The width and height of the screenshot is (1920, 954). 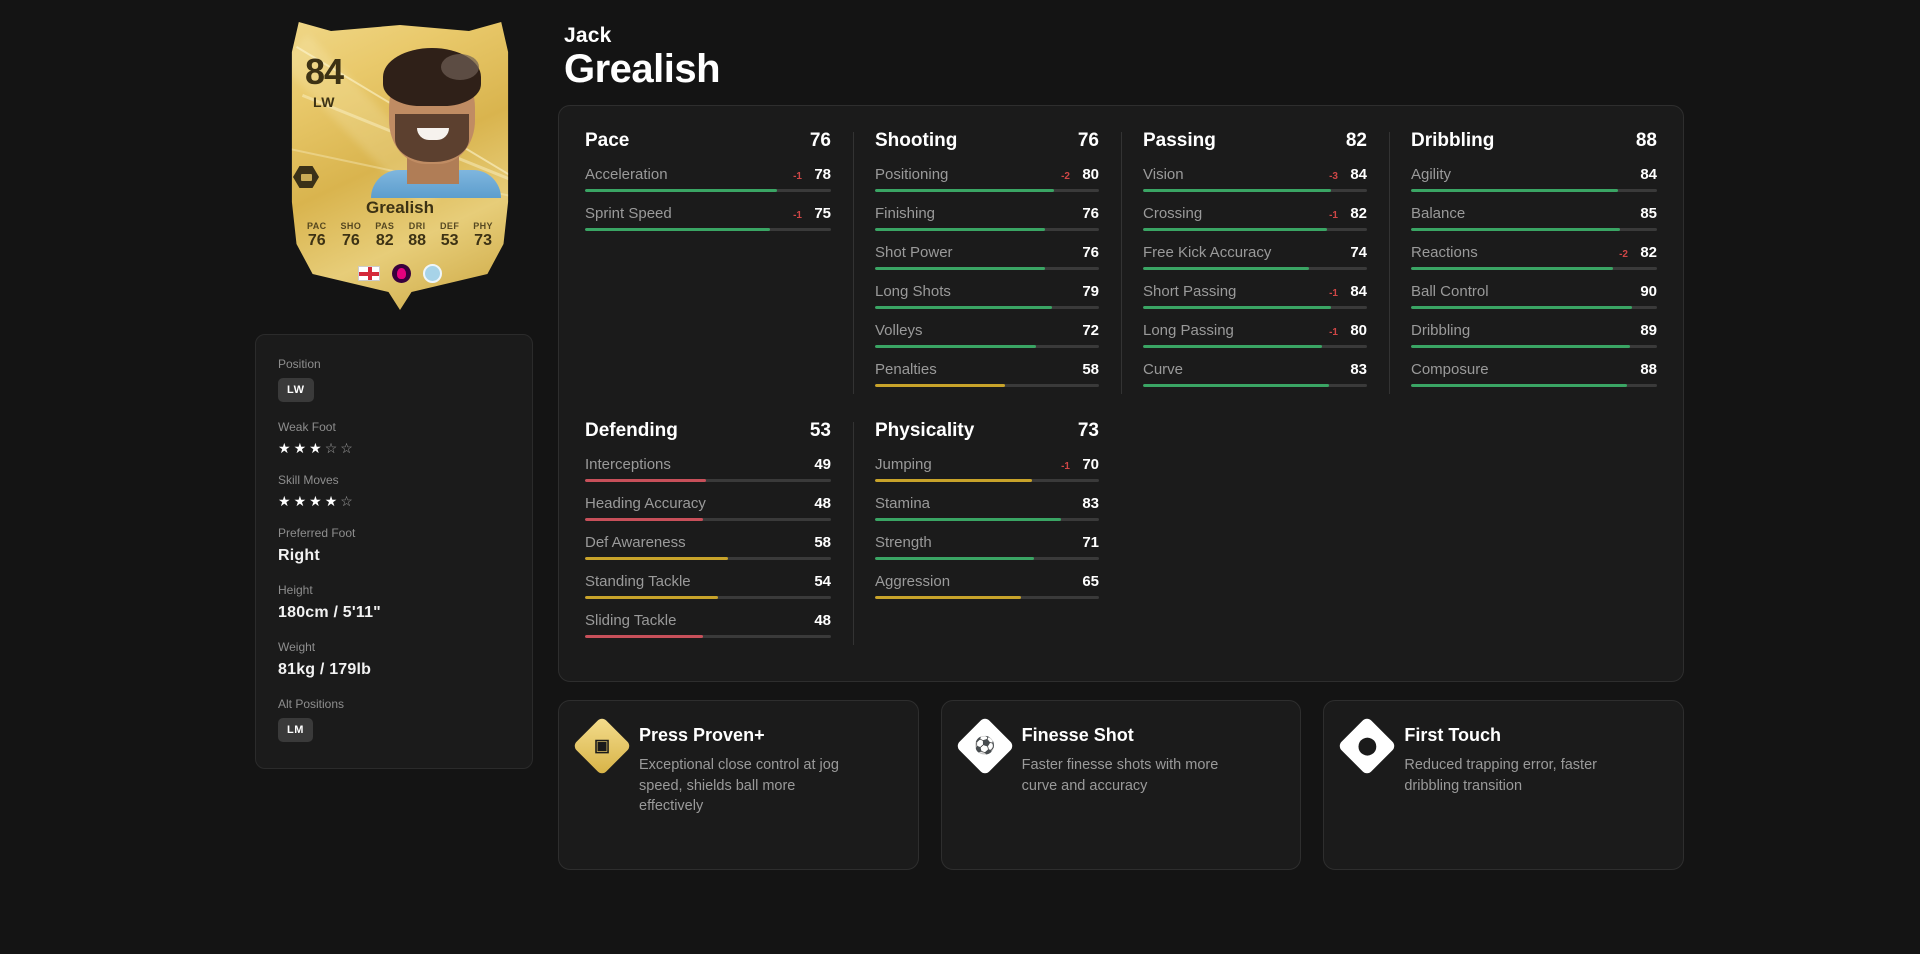 I want to click on stat-item: Stamina 83, so click(x=987, y=508).